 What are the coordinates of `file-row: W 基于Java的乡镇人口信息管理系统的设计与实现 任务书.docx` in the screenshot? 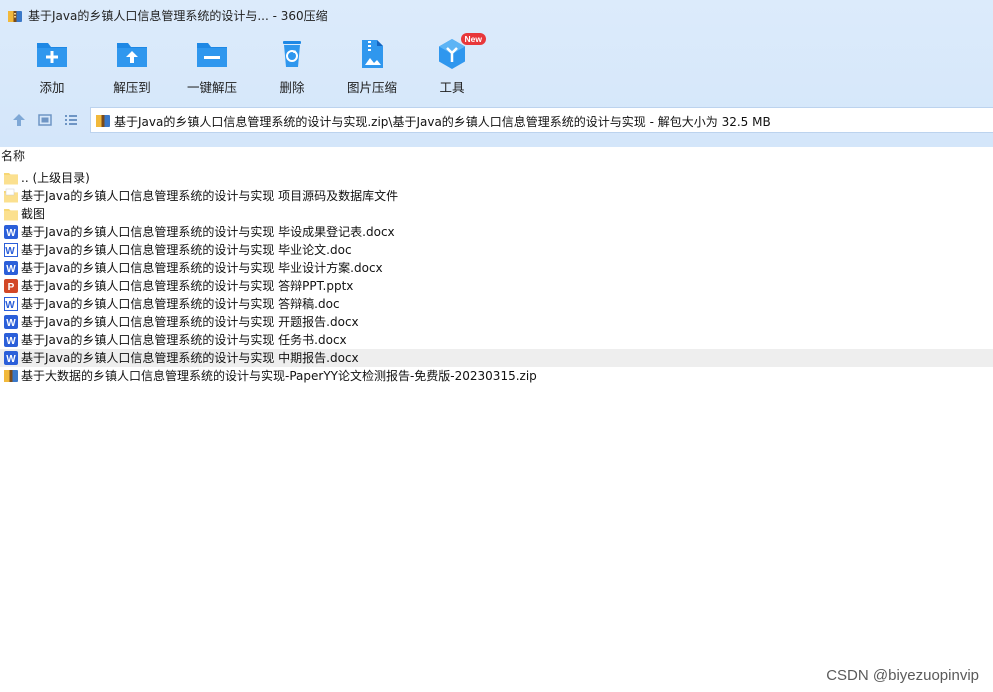 It's located at (496, 340).